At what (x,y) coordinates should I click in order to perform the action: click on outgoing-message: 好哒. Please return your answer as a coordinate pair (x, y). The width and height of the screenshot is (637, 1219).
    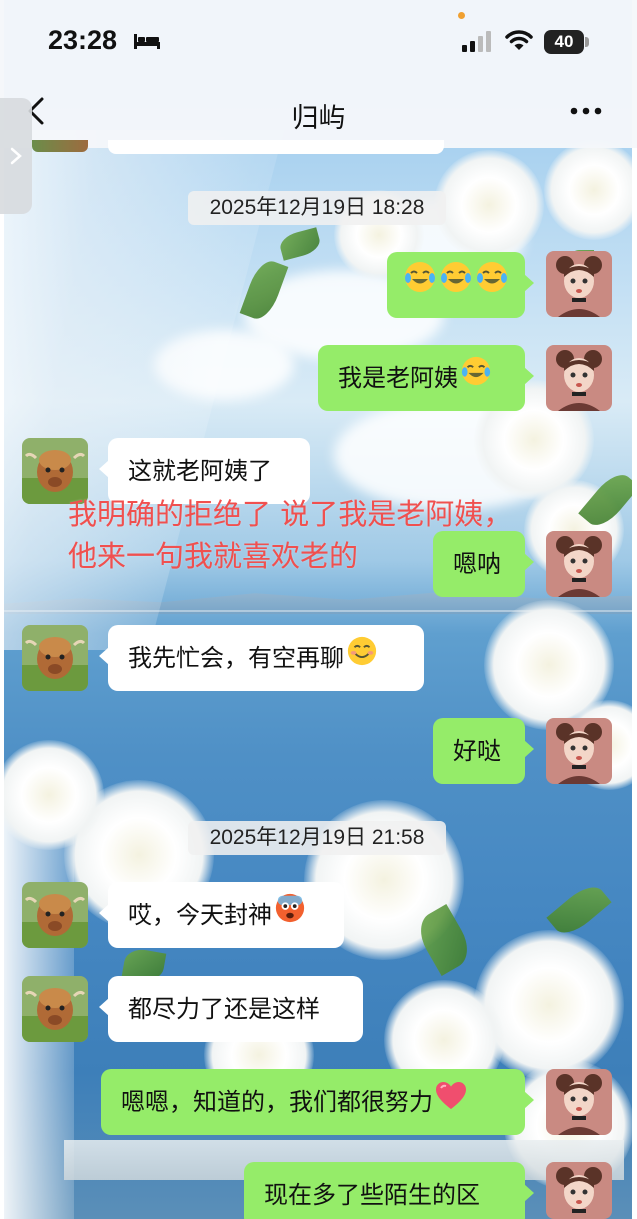
    Looking at the image, I should click on (483, 751).